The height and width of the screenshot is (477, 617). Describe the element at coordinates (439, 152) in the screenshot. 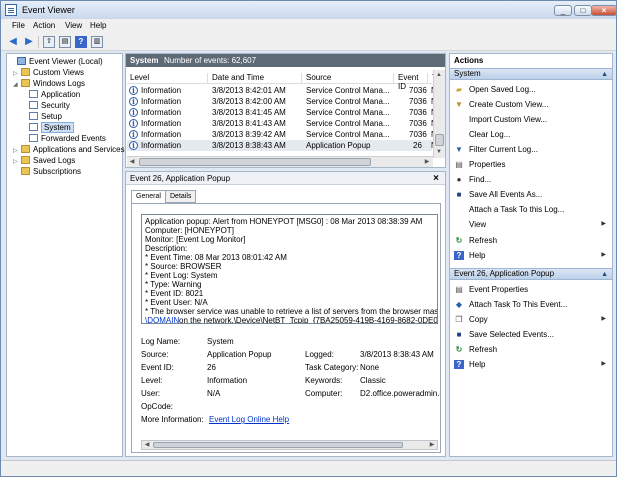

I see `scroll-down-arrow-icon: ▼` at that location.